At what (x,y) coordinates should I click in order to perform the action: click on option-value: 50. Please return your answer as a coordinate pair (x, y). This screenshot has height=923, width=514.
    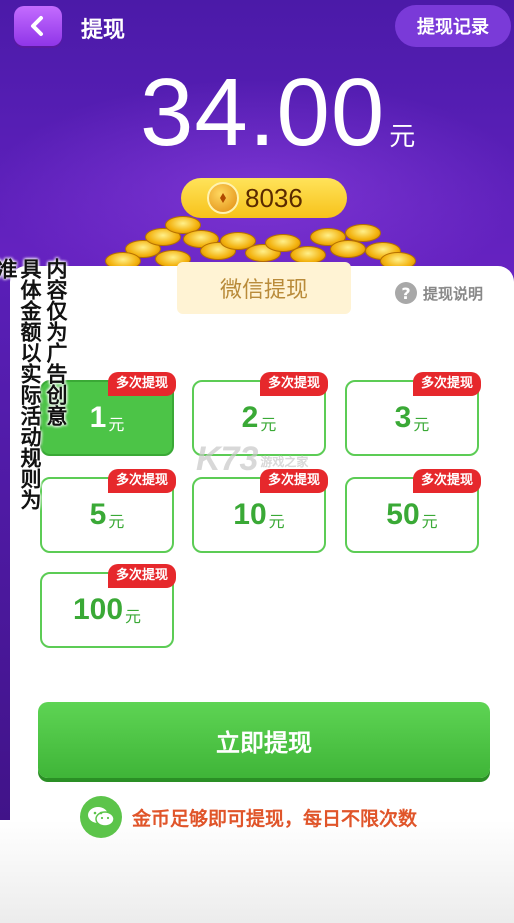
    Looking at the image, I should click on (403, 514).